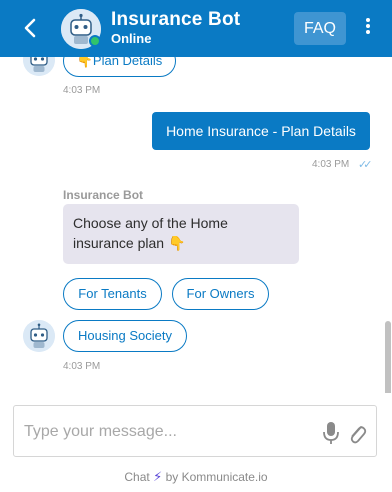  What do you see at coordinates (388, 357) in the screenshot?
I see `scrollbar-thumb` at bounding box center [388, 357].